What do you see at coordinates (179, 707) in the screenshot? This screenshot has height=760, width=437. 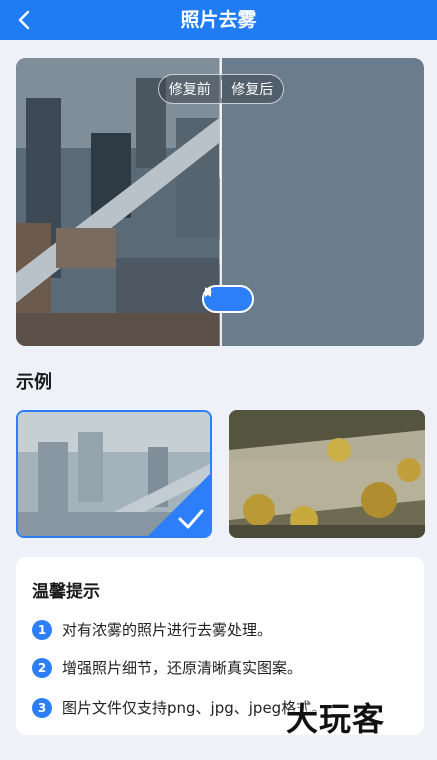 I see `tip-item: 3 图片文件仅支持png、jpg、jpeg格式。` at bounding box center [179, 707].